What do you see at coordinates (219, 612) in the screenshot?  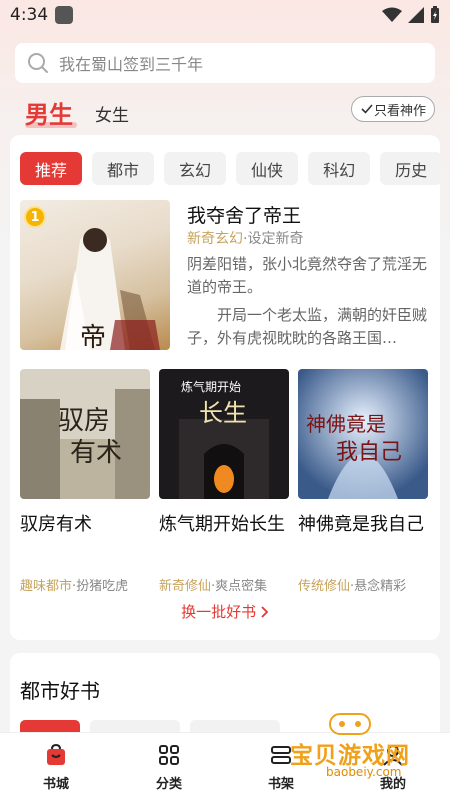 I see `refresh-label: 换一批好书` at bounding box center [219, 612].